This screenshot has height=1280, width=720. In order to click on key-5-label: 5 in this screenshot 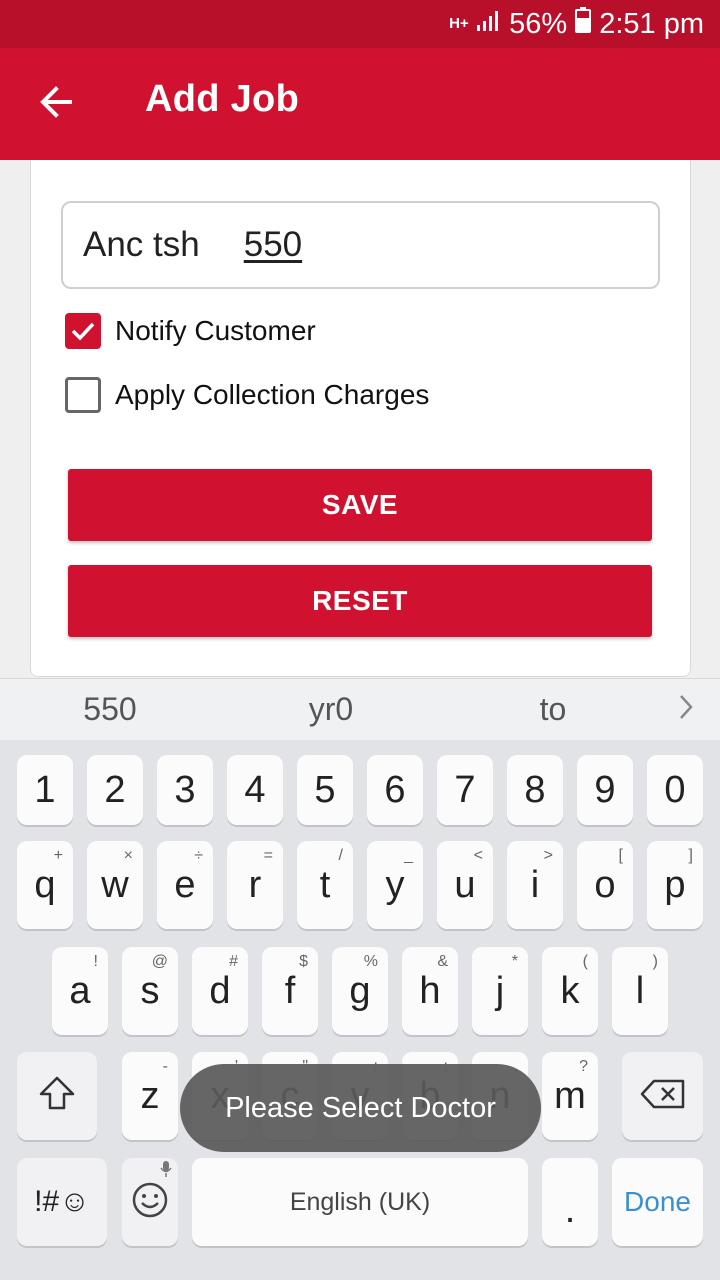, I will do `click(325, 789)`.